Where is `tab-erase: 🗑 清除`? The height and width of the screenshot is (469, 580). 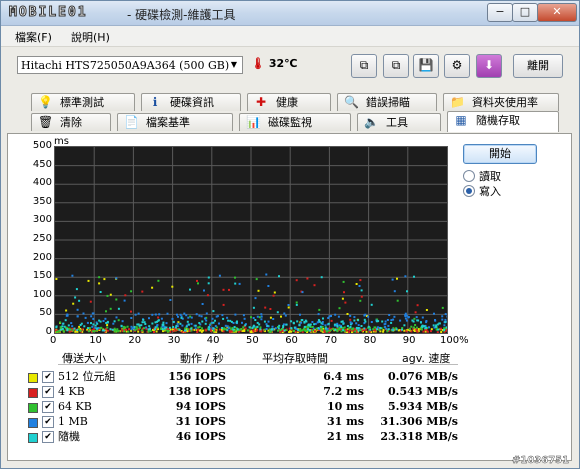 tab-erase: 🗑 清除 is located at coordinates (71, 122).